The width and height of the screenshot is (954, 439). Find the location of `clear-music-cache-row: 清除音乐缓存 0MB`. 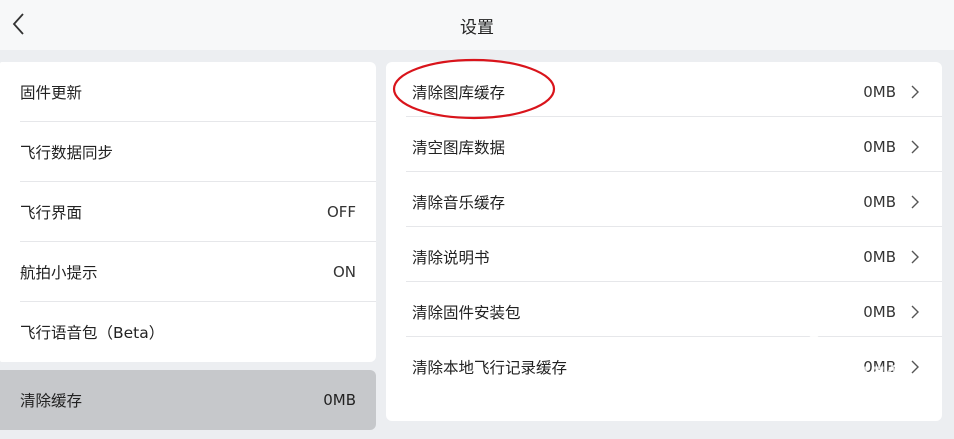

clear-music-cache-row: 清除音乐缓存 0MB is located at coordinates (664, 202).